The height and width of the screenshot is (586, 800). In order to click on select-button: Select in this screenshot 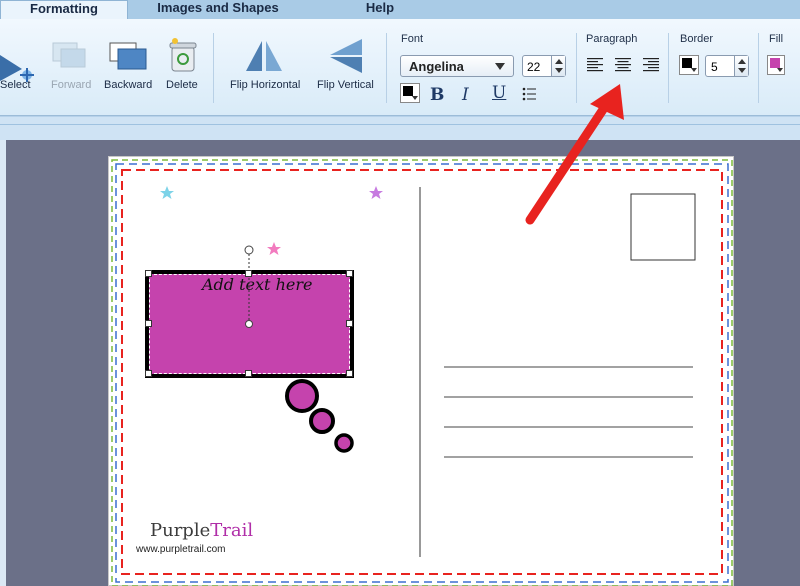, I will do `click(20, 72)`.